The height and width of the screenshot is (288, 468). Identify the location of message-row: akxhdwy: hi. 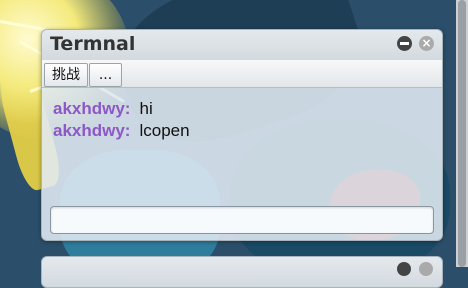
(242, 109).